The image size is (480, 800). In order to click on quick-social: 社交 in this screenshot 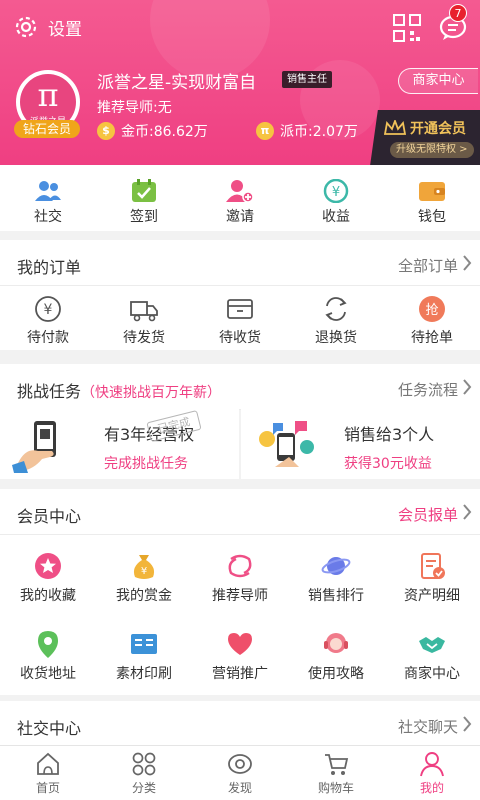, I will do `click(48, 198)`.